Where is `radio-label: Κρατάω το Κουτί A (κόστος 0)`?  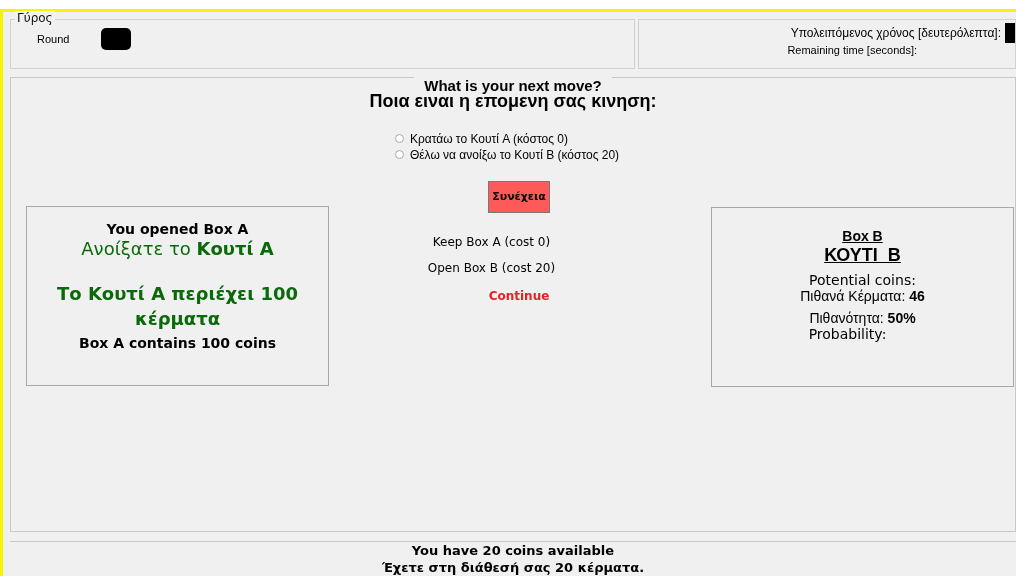
radio-label: Κρατάω το Κουτί A (κόστος 0) is located at coordinates (488, 138).